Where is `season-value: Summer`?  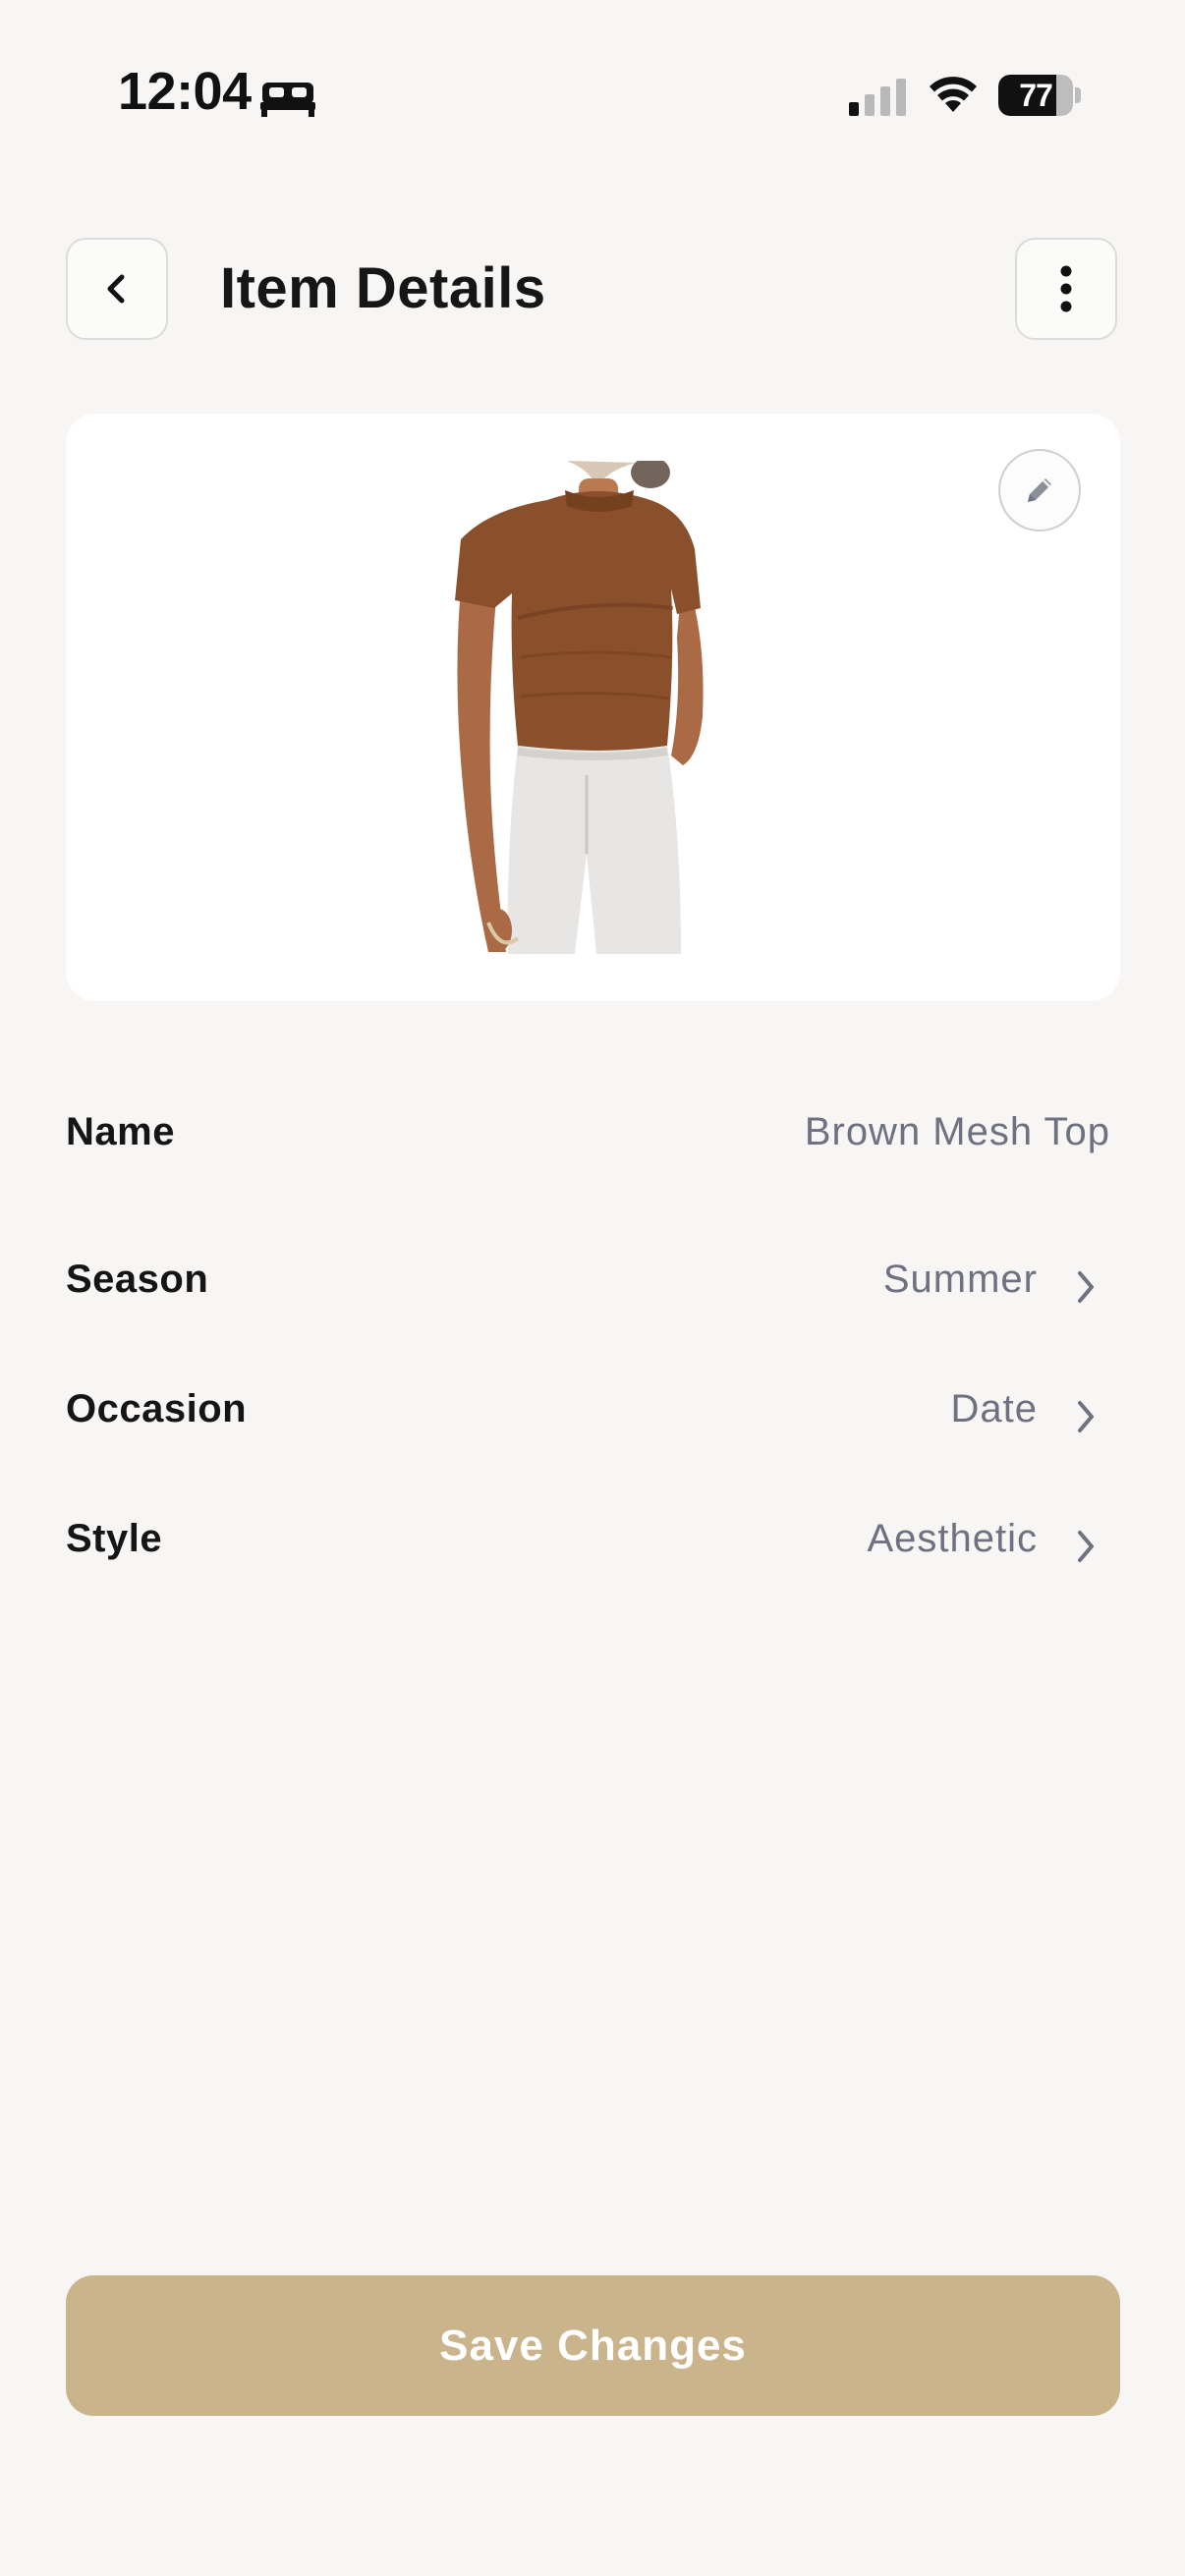
season-value: Summer is located at coordinates (960, 1279).